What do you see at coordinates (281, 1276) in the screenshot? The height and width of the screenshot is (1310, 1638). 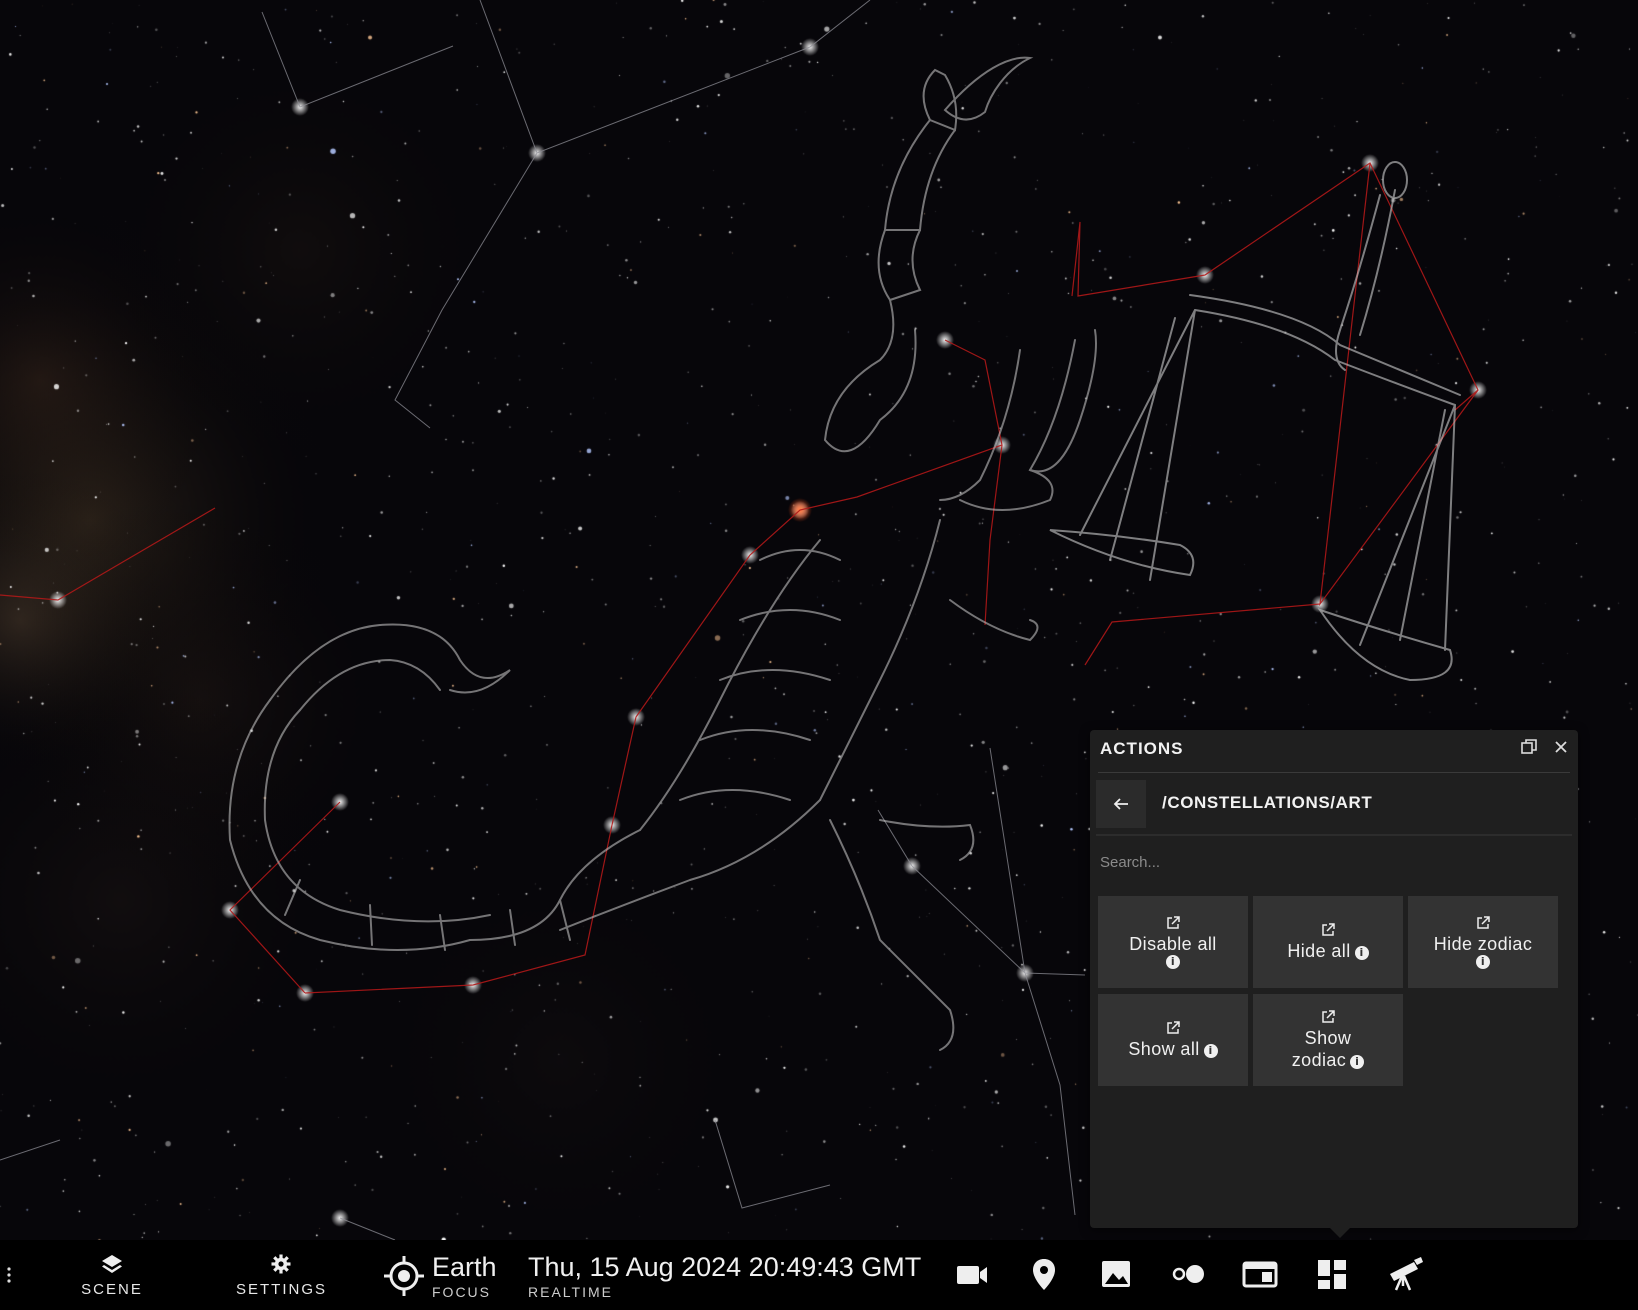 I see `settings-button: SETTINGS` at bounding box center [281, 1276].